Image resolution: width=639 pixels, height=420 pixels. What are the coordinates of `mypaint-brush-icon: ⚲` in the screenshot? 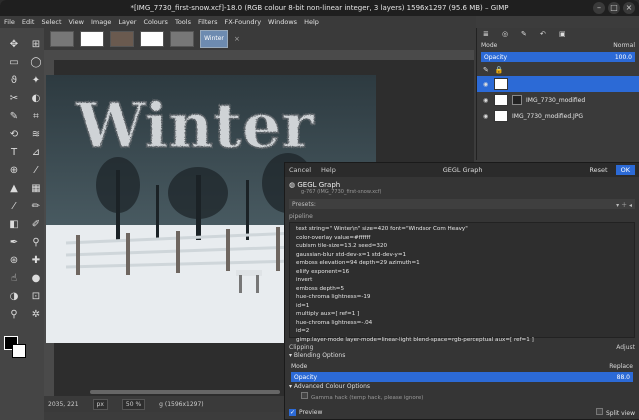 It's located at (36, 243).